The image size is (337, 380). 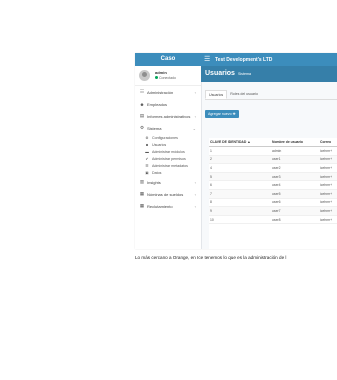 What do you see at coordinates (240, 203) in the screenshot?
I see `cell-id: 8` at bounding box center [240, 203].